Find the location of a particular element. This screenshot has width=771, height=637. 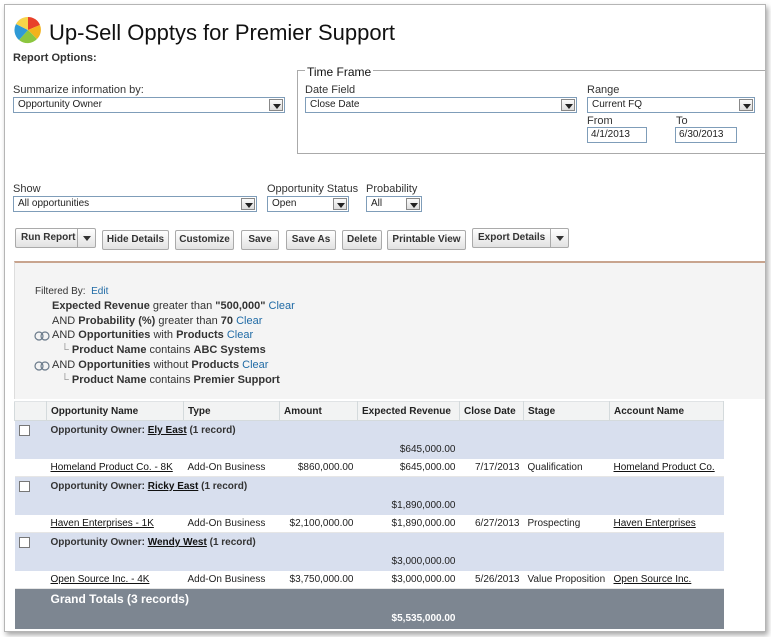

filter-field: Expected Revenue is located at coordinates (101, 306).